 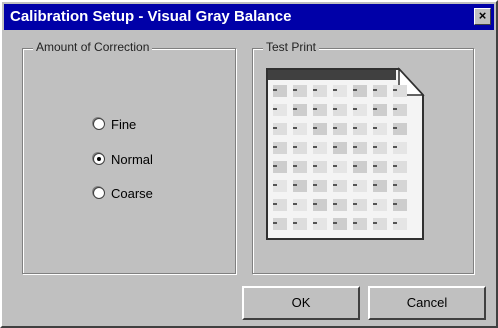 What do you see at coordinates (99, 159) in the screenshot?
I see `normal-radio` at bounding box center [99, 159].